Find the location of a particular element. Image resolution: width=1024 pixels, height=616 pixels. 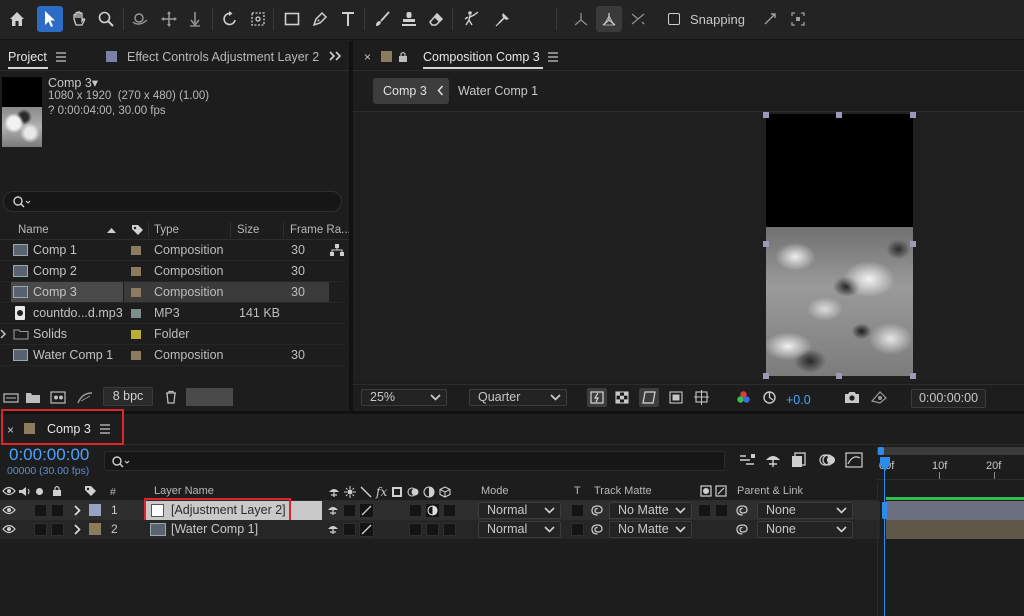

new-composition-icon is located at coordinates (58, 397).